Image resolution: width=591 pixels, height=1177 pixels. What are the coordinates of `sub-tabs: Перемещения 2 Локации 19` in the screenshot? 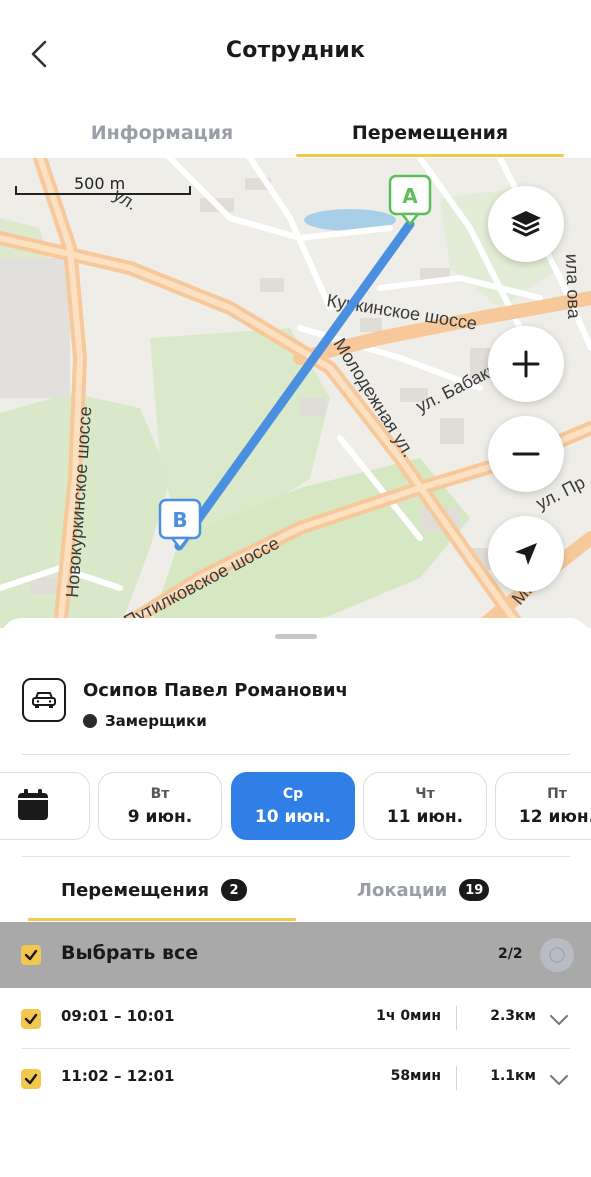 It's located at (295, 892).